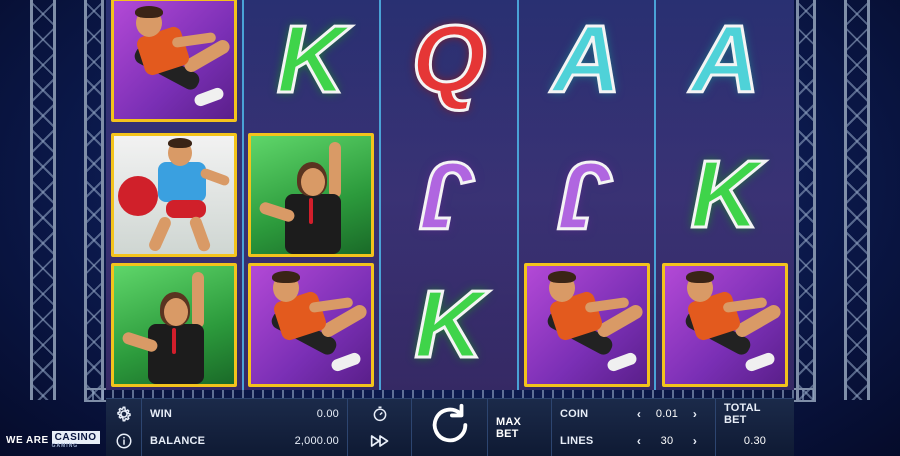 Image resolution: width=900 pixels, height=456 pixels. I want to click on reel-cell: Q, so click(449, 65).